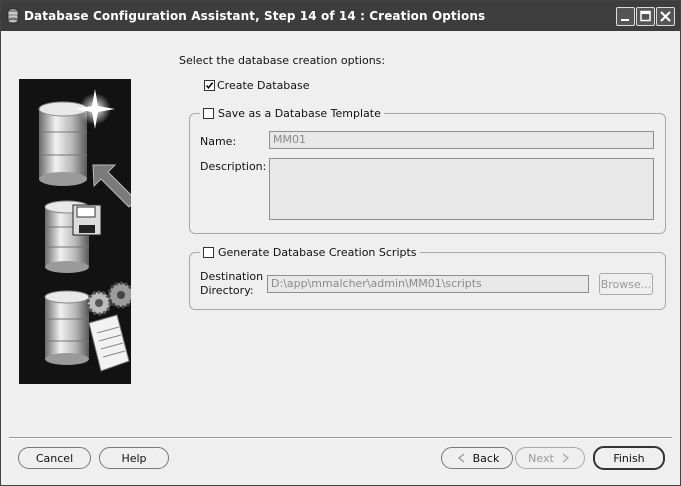 The width and height of the screenshot is (681, 486). Describe the element at coordinates (89, 326) in the screenshot. I see `database-script-icon` at that location.